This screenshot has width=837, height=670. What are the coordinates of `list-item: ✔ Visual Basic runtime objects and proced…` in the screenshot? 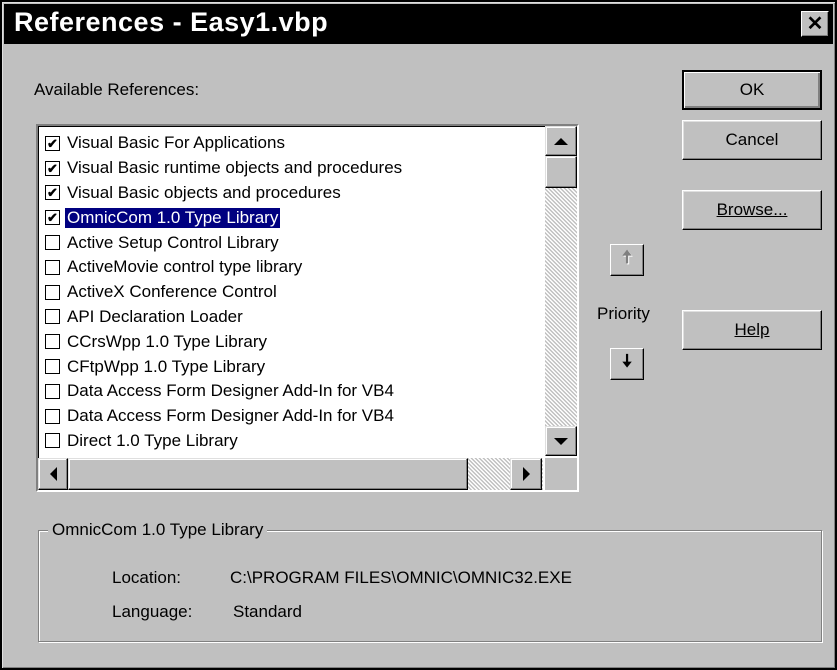 It's located at (292, 168).